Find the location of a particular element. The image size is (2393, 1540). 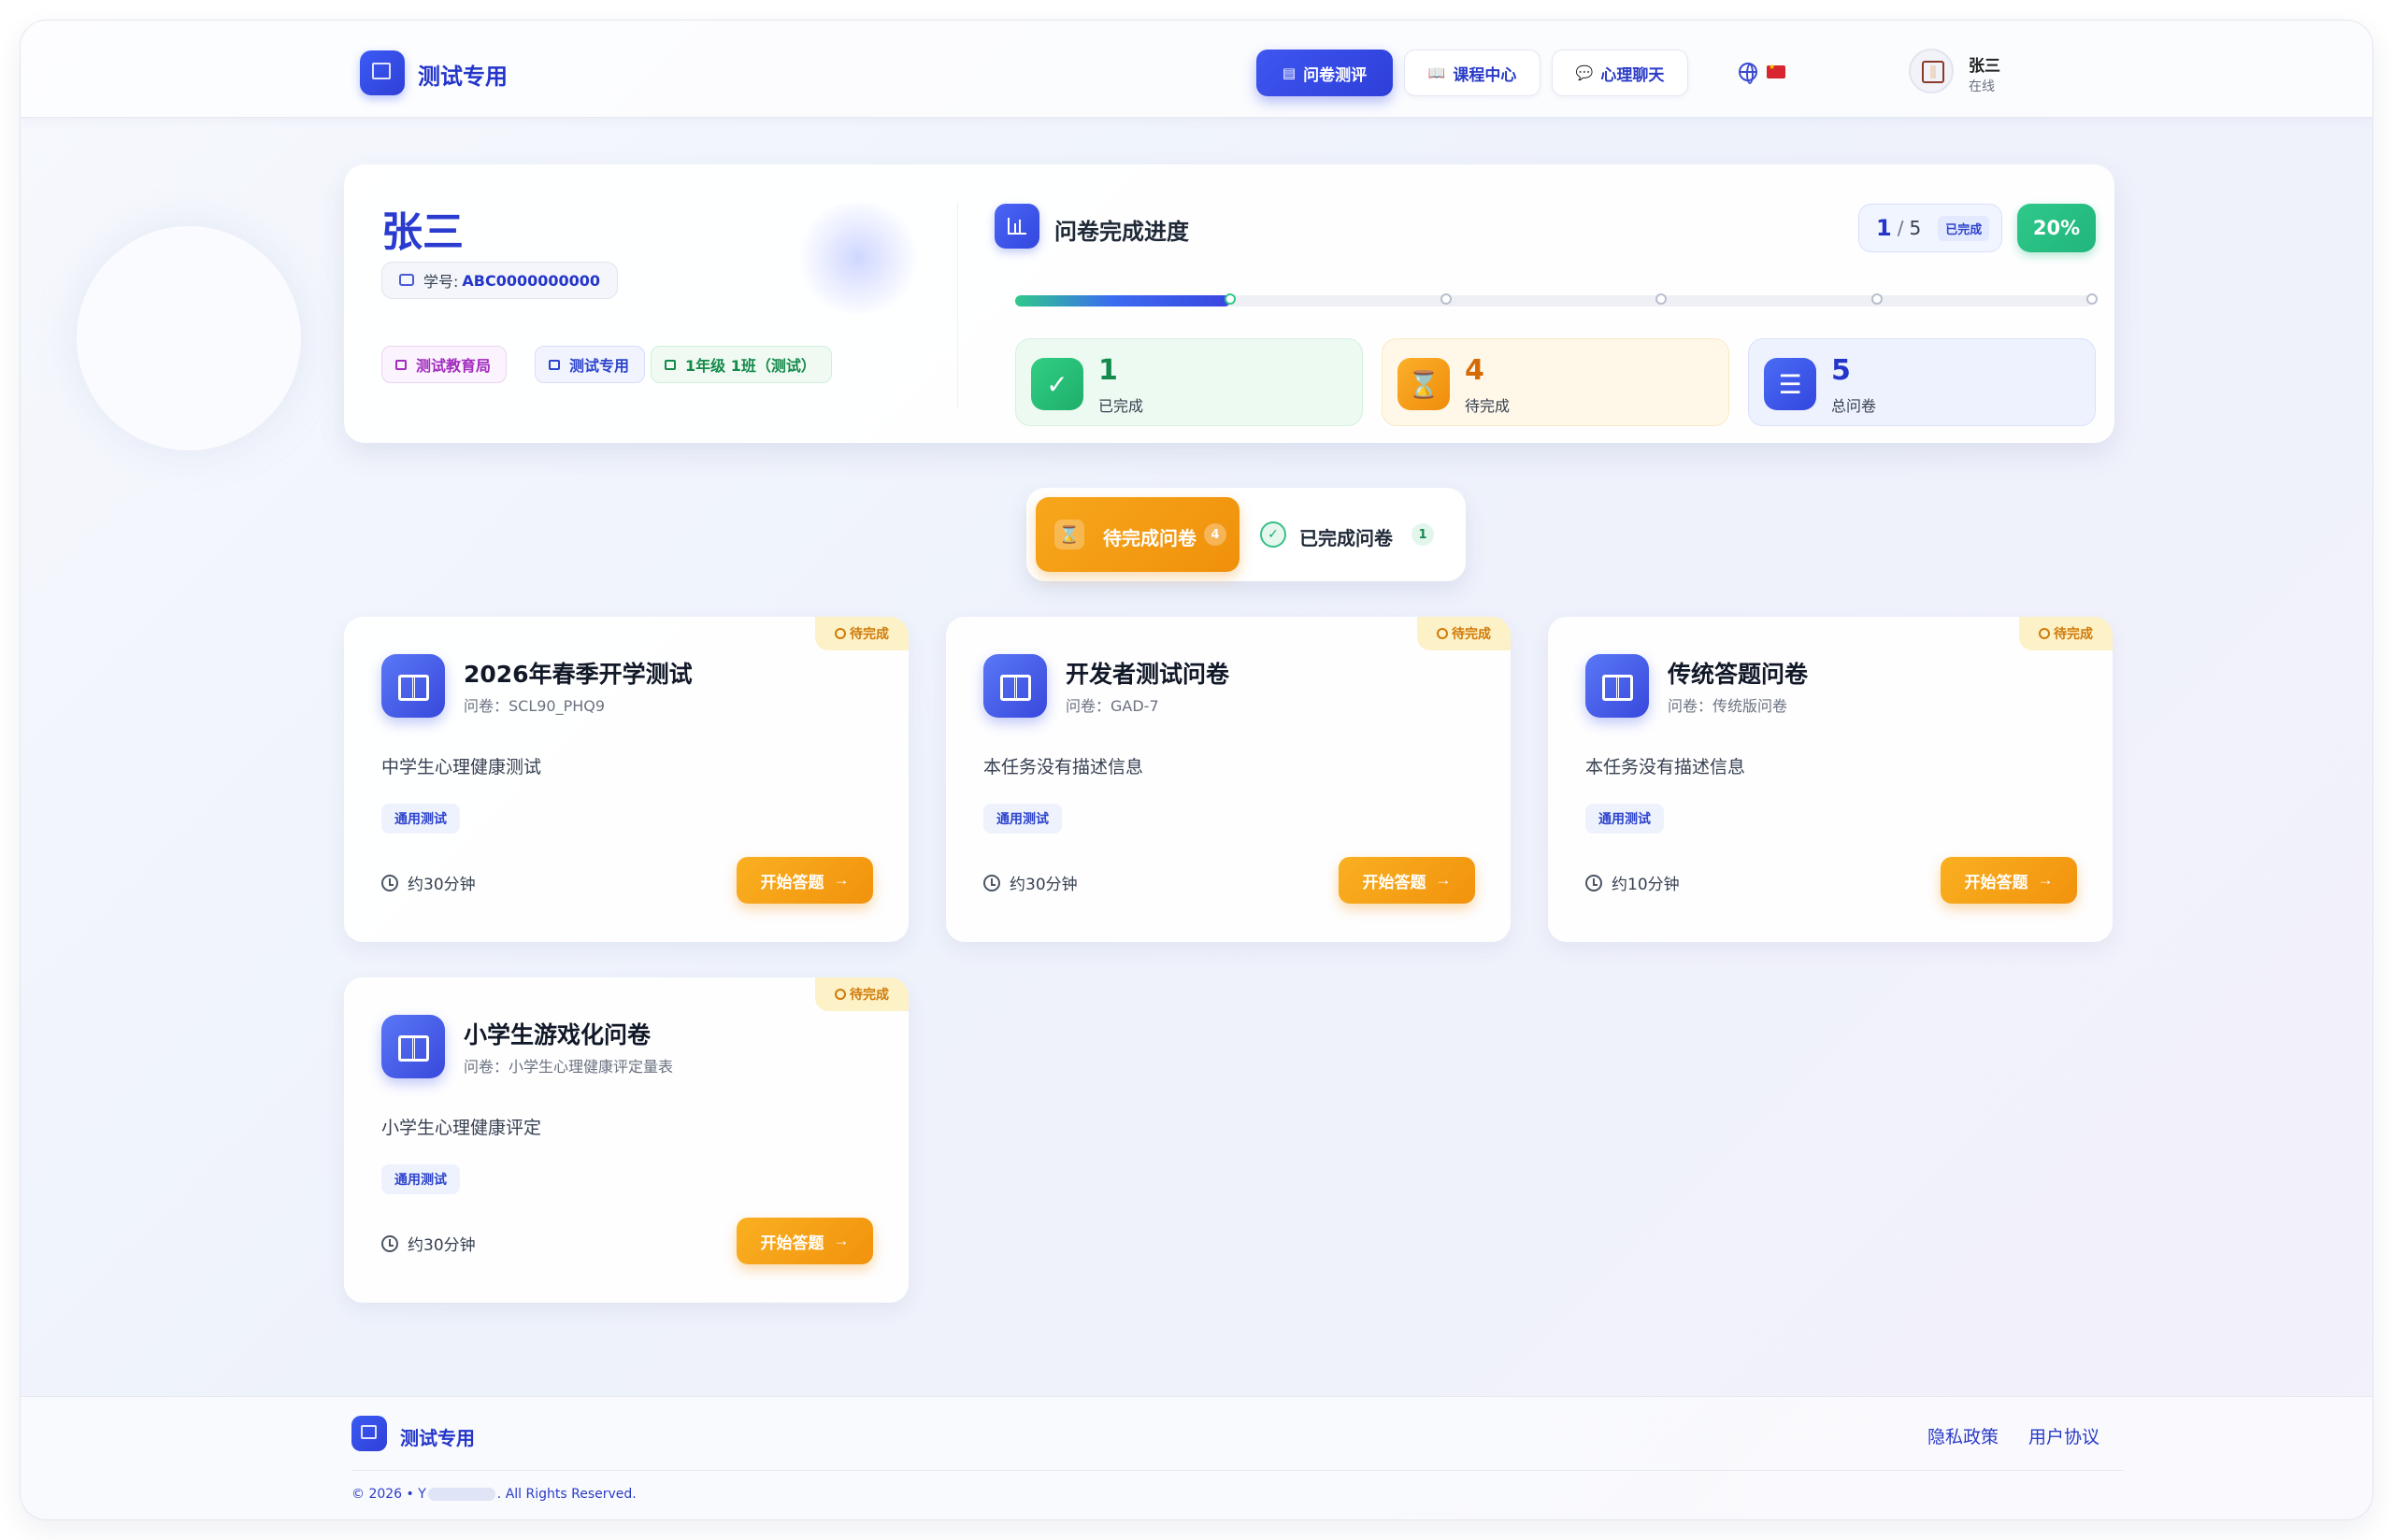

tab-completed-count: 1 is located at coordinates (1423, 534).